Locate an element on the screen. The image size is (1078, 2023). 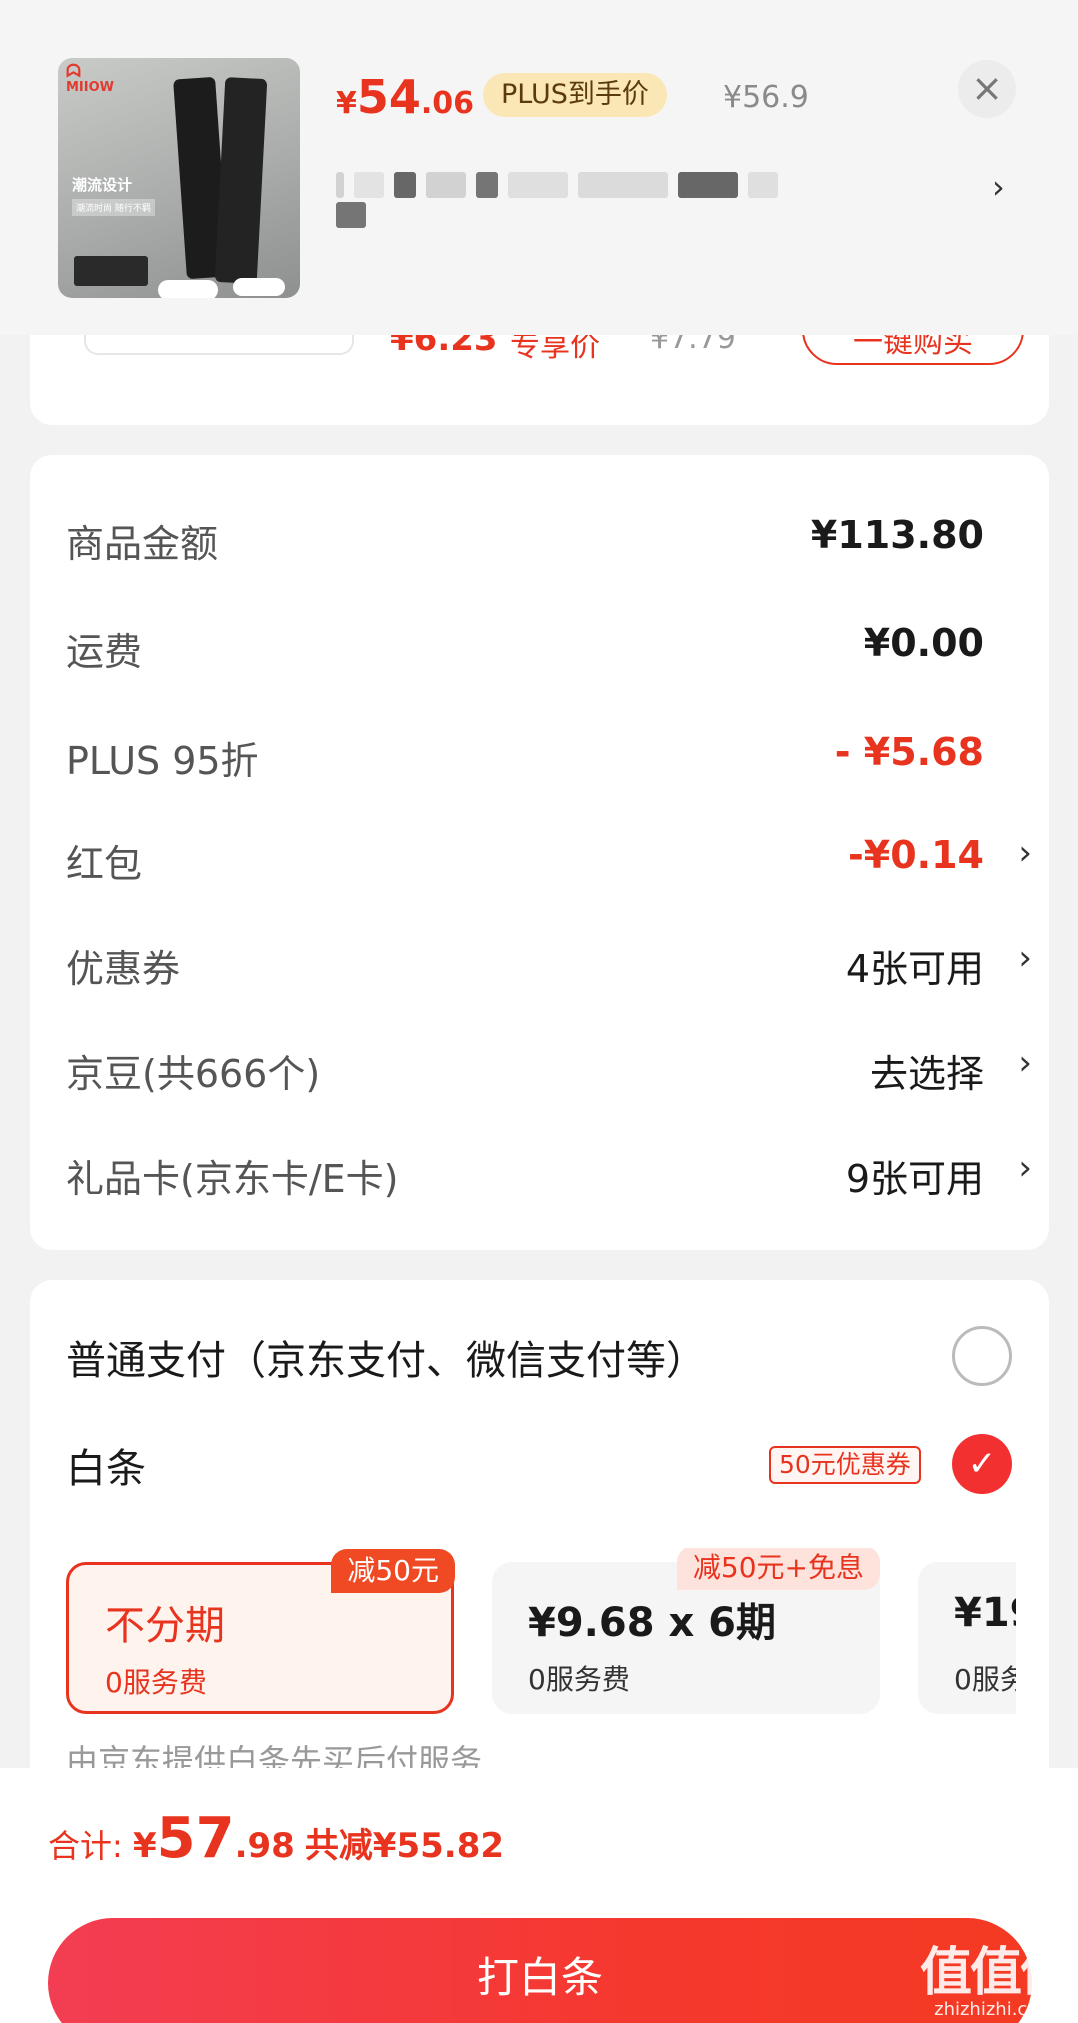
normal-payment-label: 普通支付（京东支付、微信支付等） is located at coordinates (386, 1357).